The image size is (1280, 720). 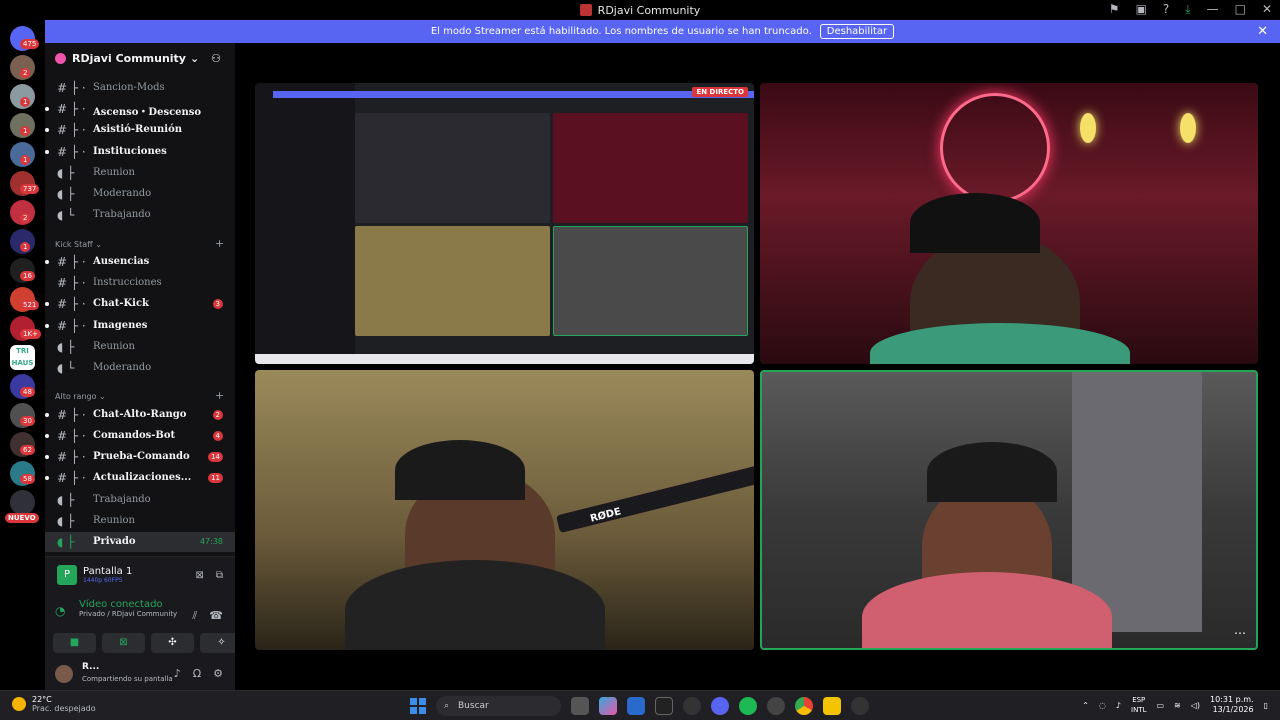 What do you see at coordinates (140, 152) in the screenshot?
I see `channel-item: # ├ · Instituciones` at bounding box center [140, 152].